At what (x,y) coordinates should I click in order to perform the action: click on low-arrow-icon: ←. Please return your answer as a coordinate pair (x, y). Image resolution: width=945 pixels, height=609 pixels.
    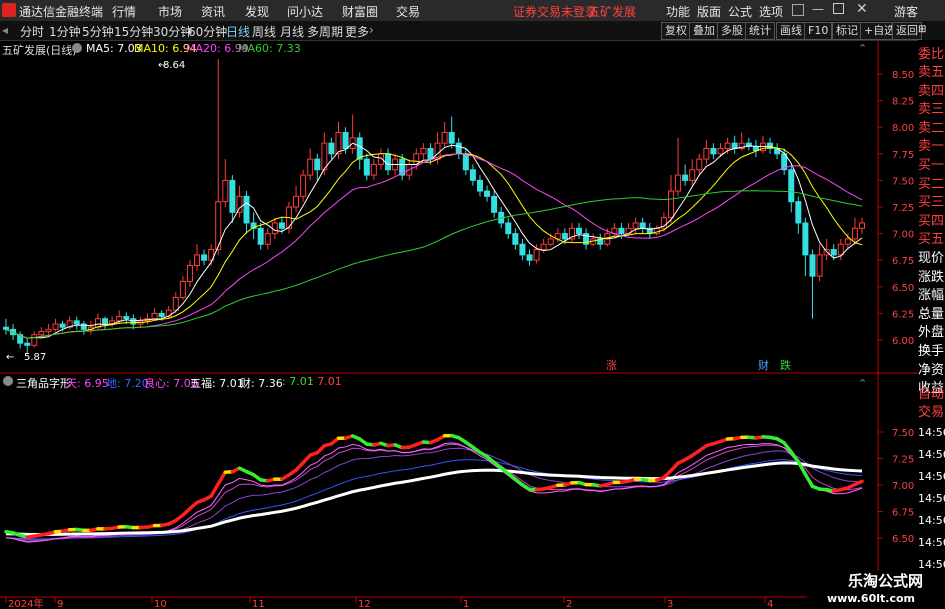
    Looking at the image, I should click on (10, 357).